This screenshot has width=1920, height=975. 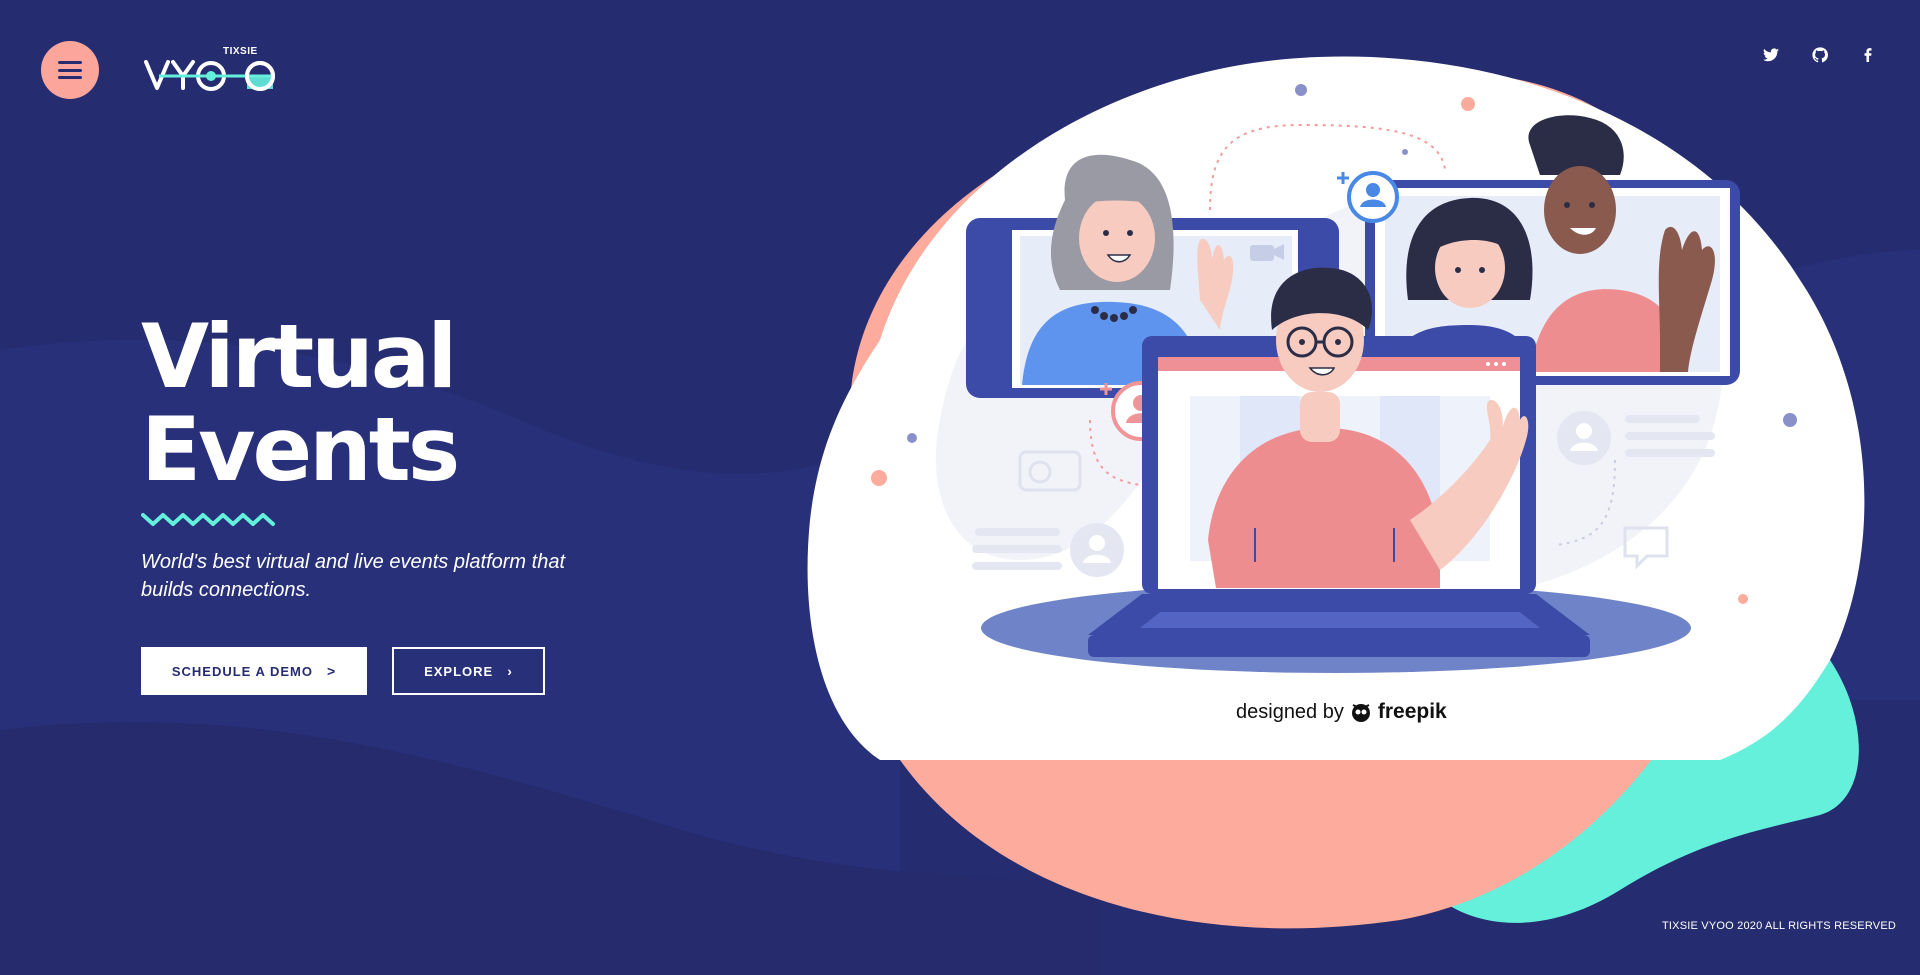 I want to click on credit-prefix: designed by, so click(x=1290, y=711).